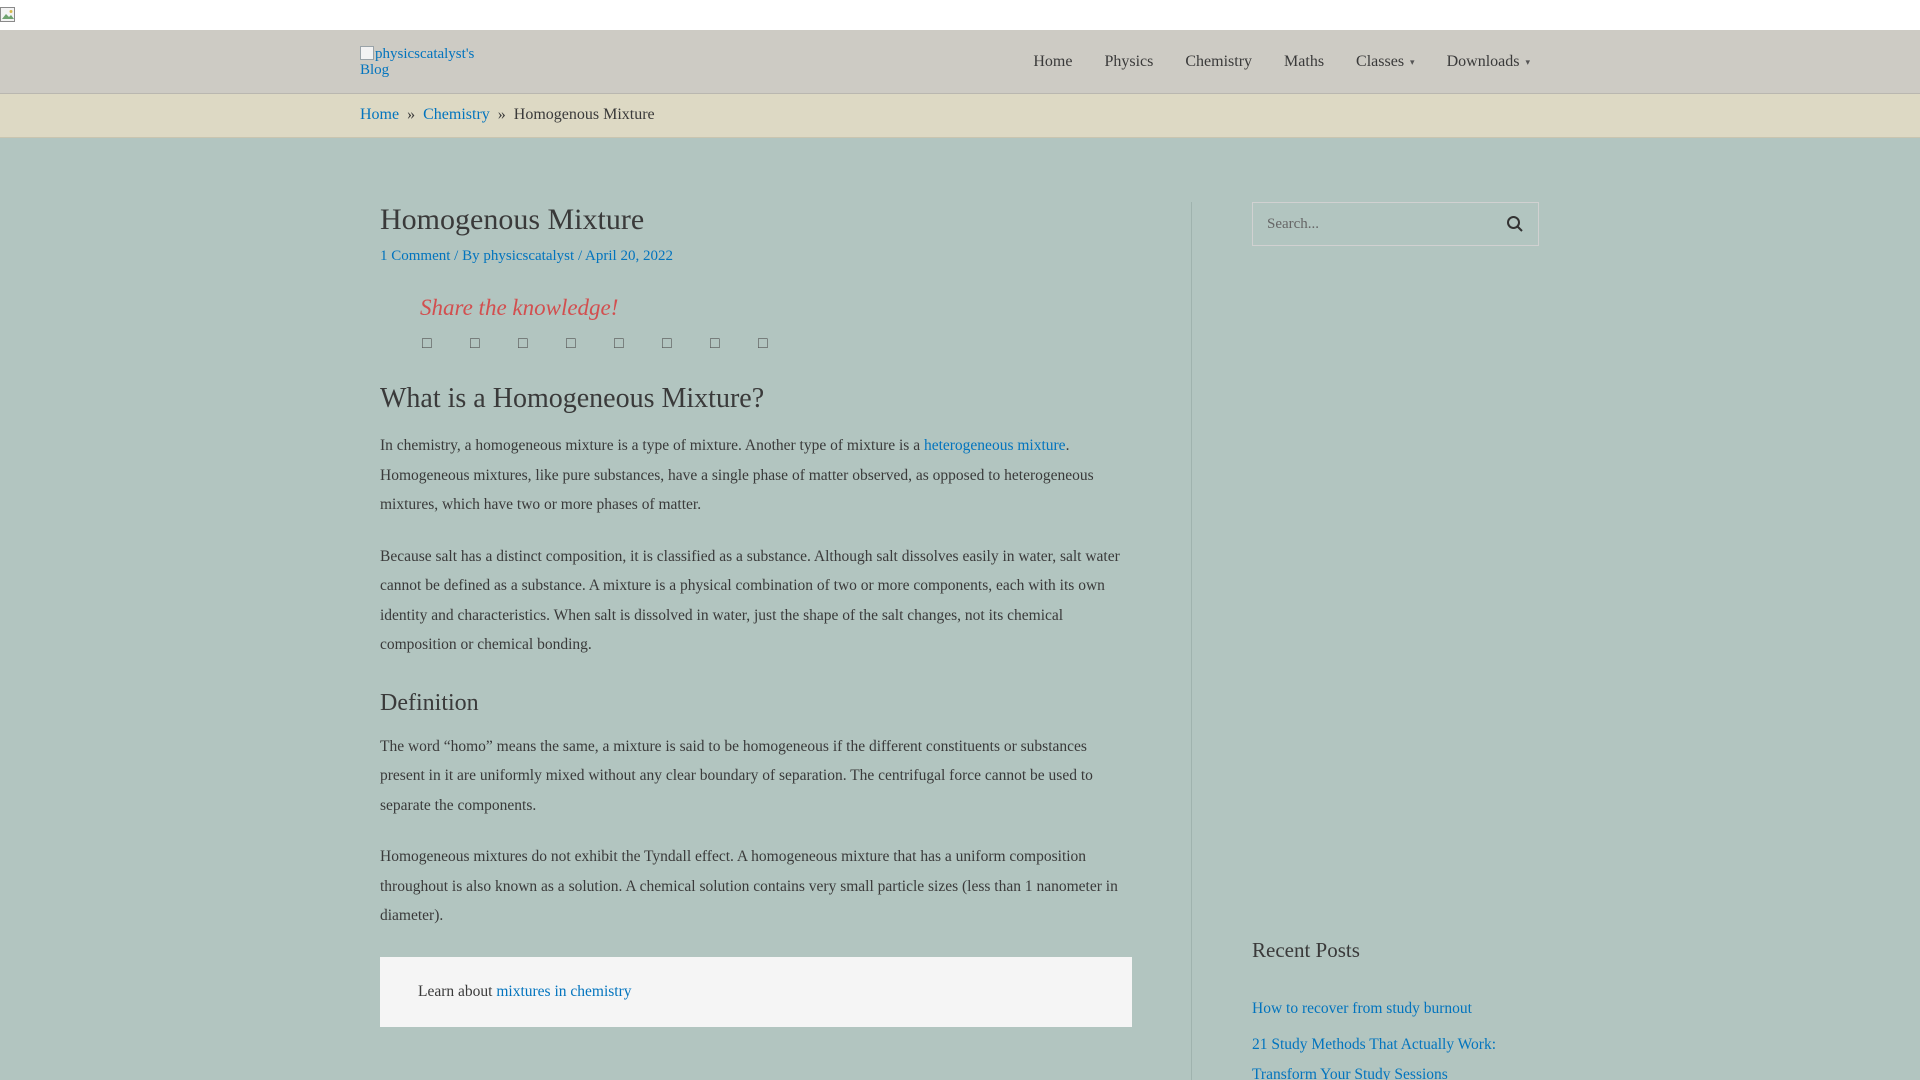 This screenshot has width=1920, height=1080. Describe the element at coordinates (684, 344) in the screenshot. I see `whatsapp-icon: □` at that location.